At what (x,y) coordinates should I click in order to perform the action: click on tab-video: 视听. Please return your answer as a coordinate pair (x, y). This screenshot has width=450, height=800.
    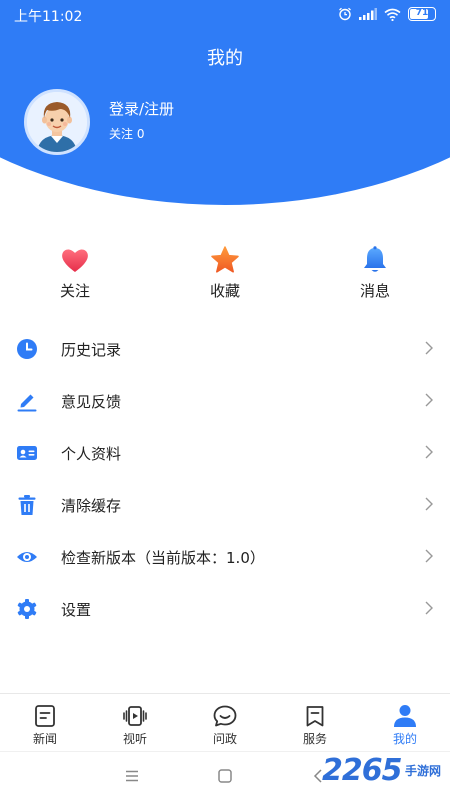
    Looking at the image, I should click on (135, 722).